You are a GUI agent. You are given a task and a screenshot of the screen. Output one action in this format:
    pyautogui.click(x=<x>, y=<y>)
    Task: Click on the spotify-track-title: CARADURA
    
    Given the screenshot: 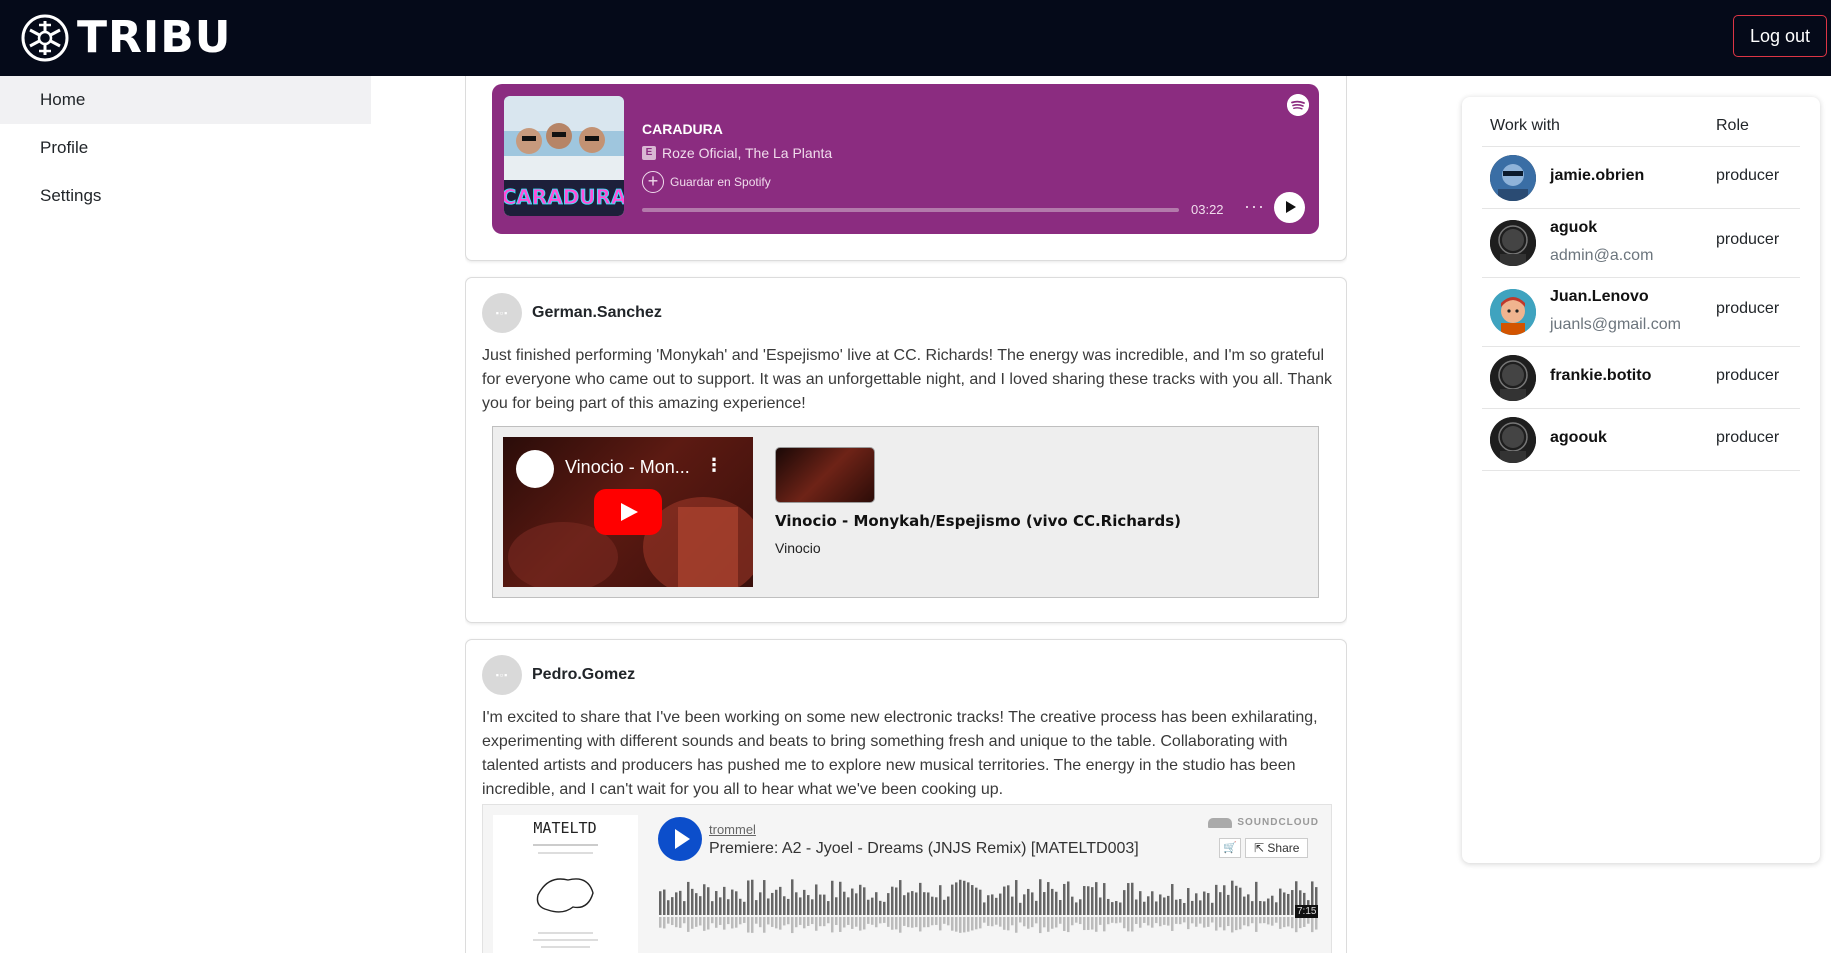 What is the action you would take?
    pyautogui.click(x=682, y=129)
    